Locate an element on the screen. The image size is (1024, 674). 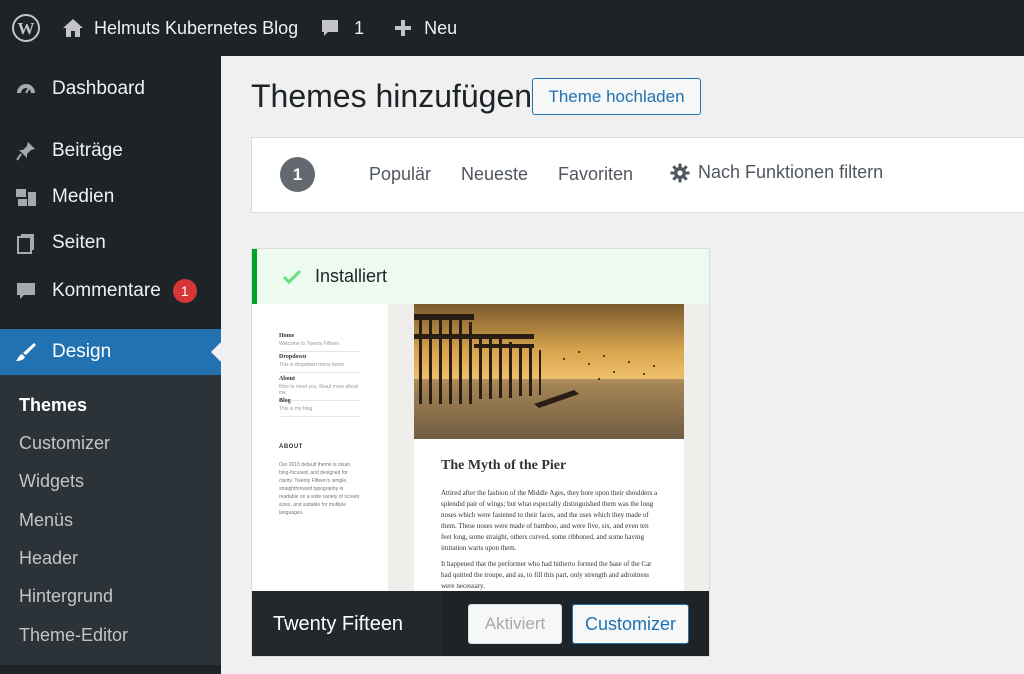
theme-footer: Twenty Fifteen Aktiviert Customizer is located at coordinates (480, 623).